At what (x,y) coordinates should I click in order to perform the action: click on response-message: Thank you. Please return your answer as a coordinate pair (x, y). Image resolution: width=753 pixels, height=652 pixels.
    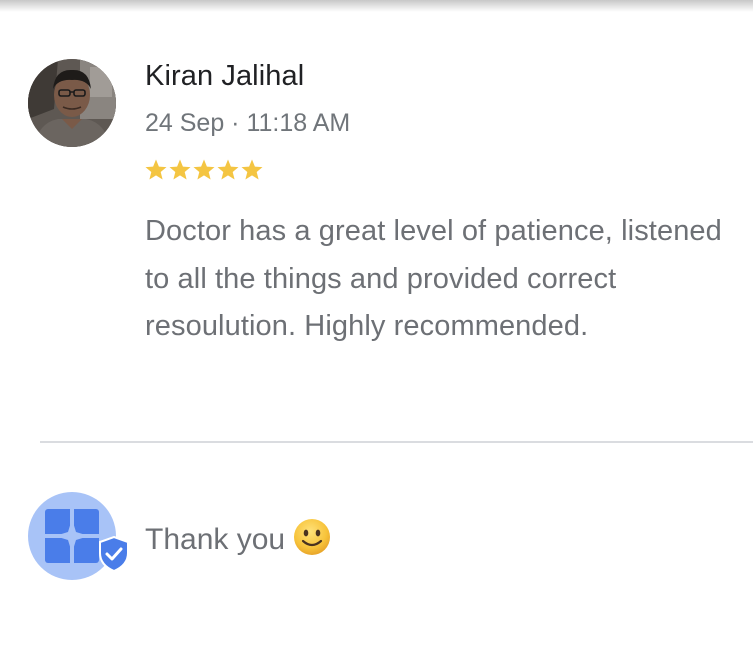
    Looking at the image, I should click on (215, 539).